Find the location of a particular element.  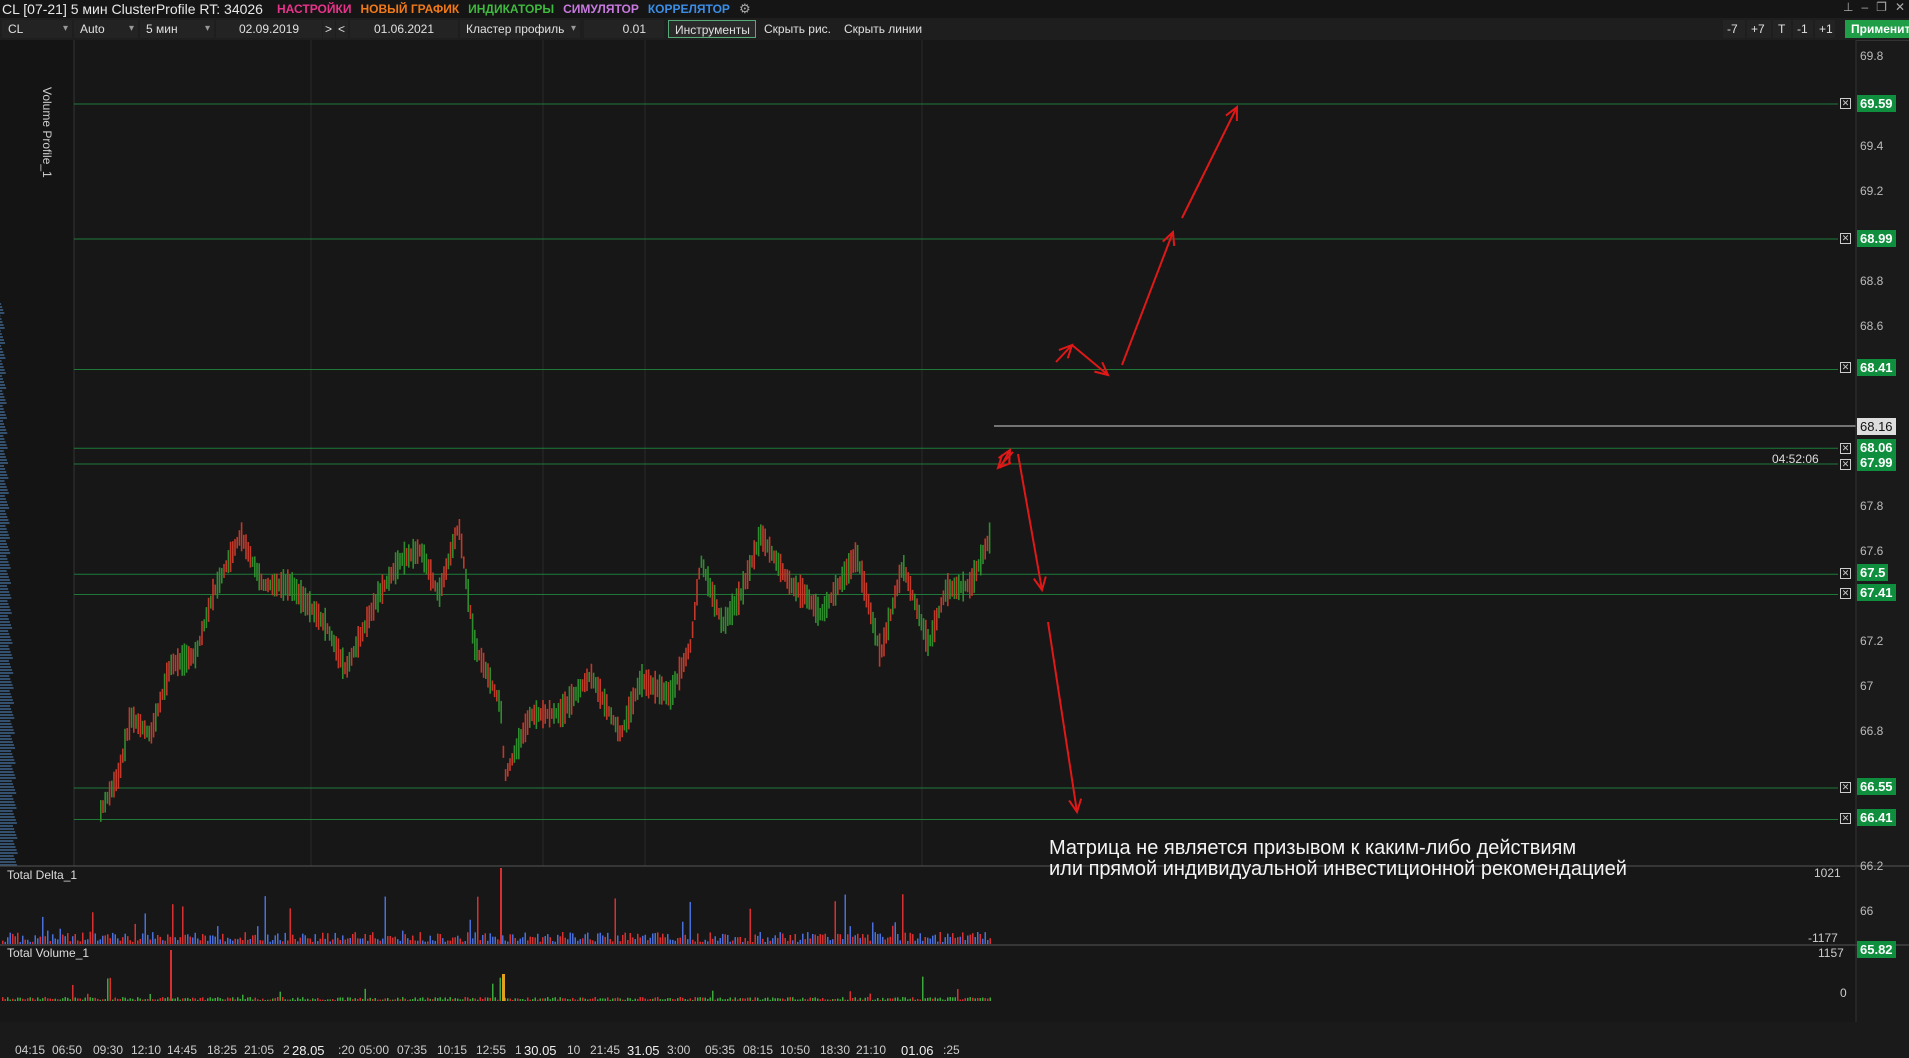

volume-max: 1157 is located at coordinates (1831, 953).